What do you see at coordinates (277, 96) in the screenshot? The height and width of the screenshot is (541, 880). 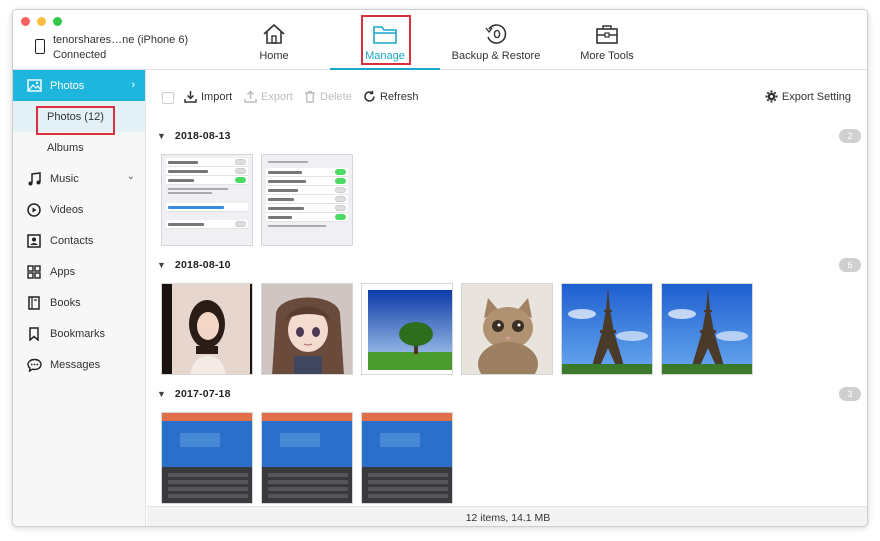 I see `export-label: Export` at bounding box center [277, 96].